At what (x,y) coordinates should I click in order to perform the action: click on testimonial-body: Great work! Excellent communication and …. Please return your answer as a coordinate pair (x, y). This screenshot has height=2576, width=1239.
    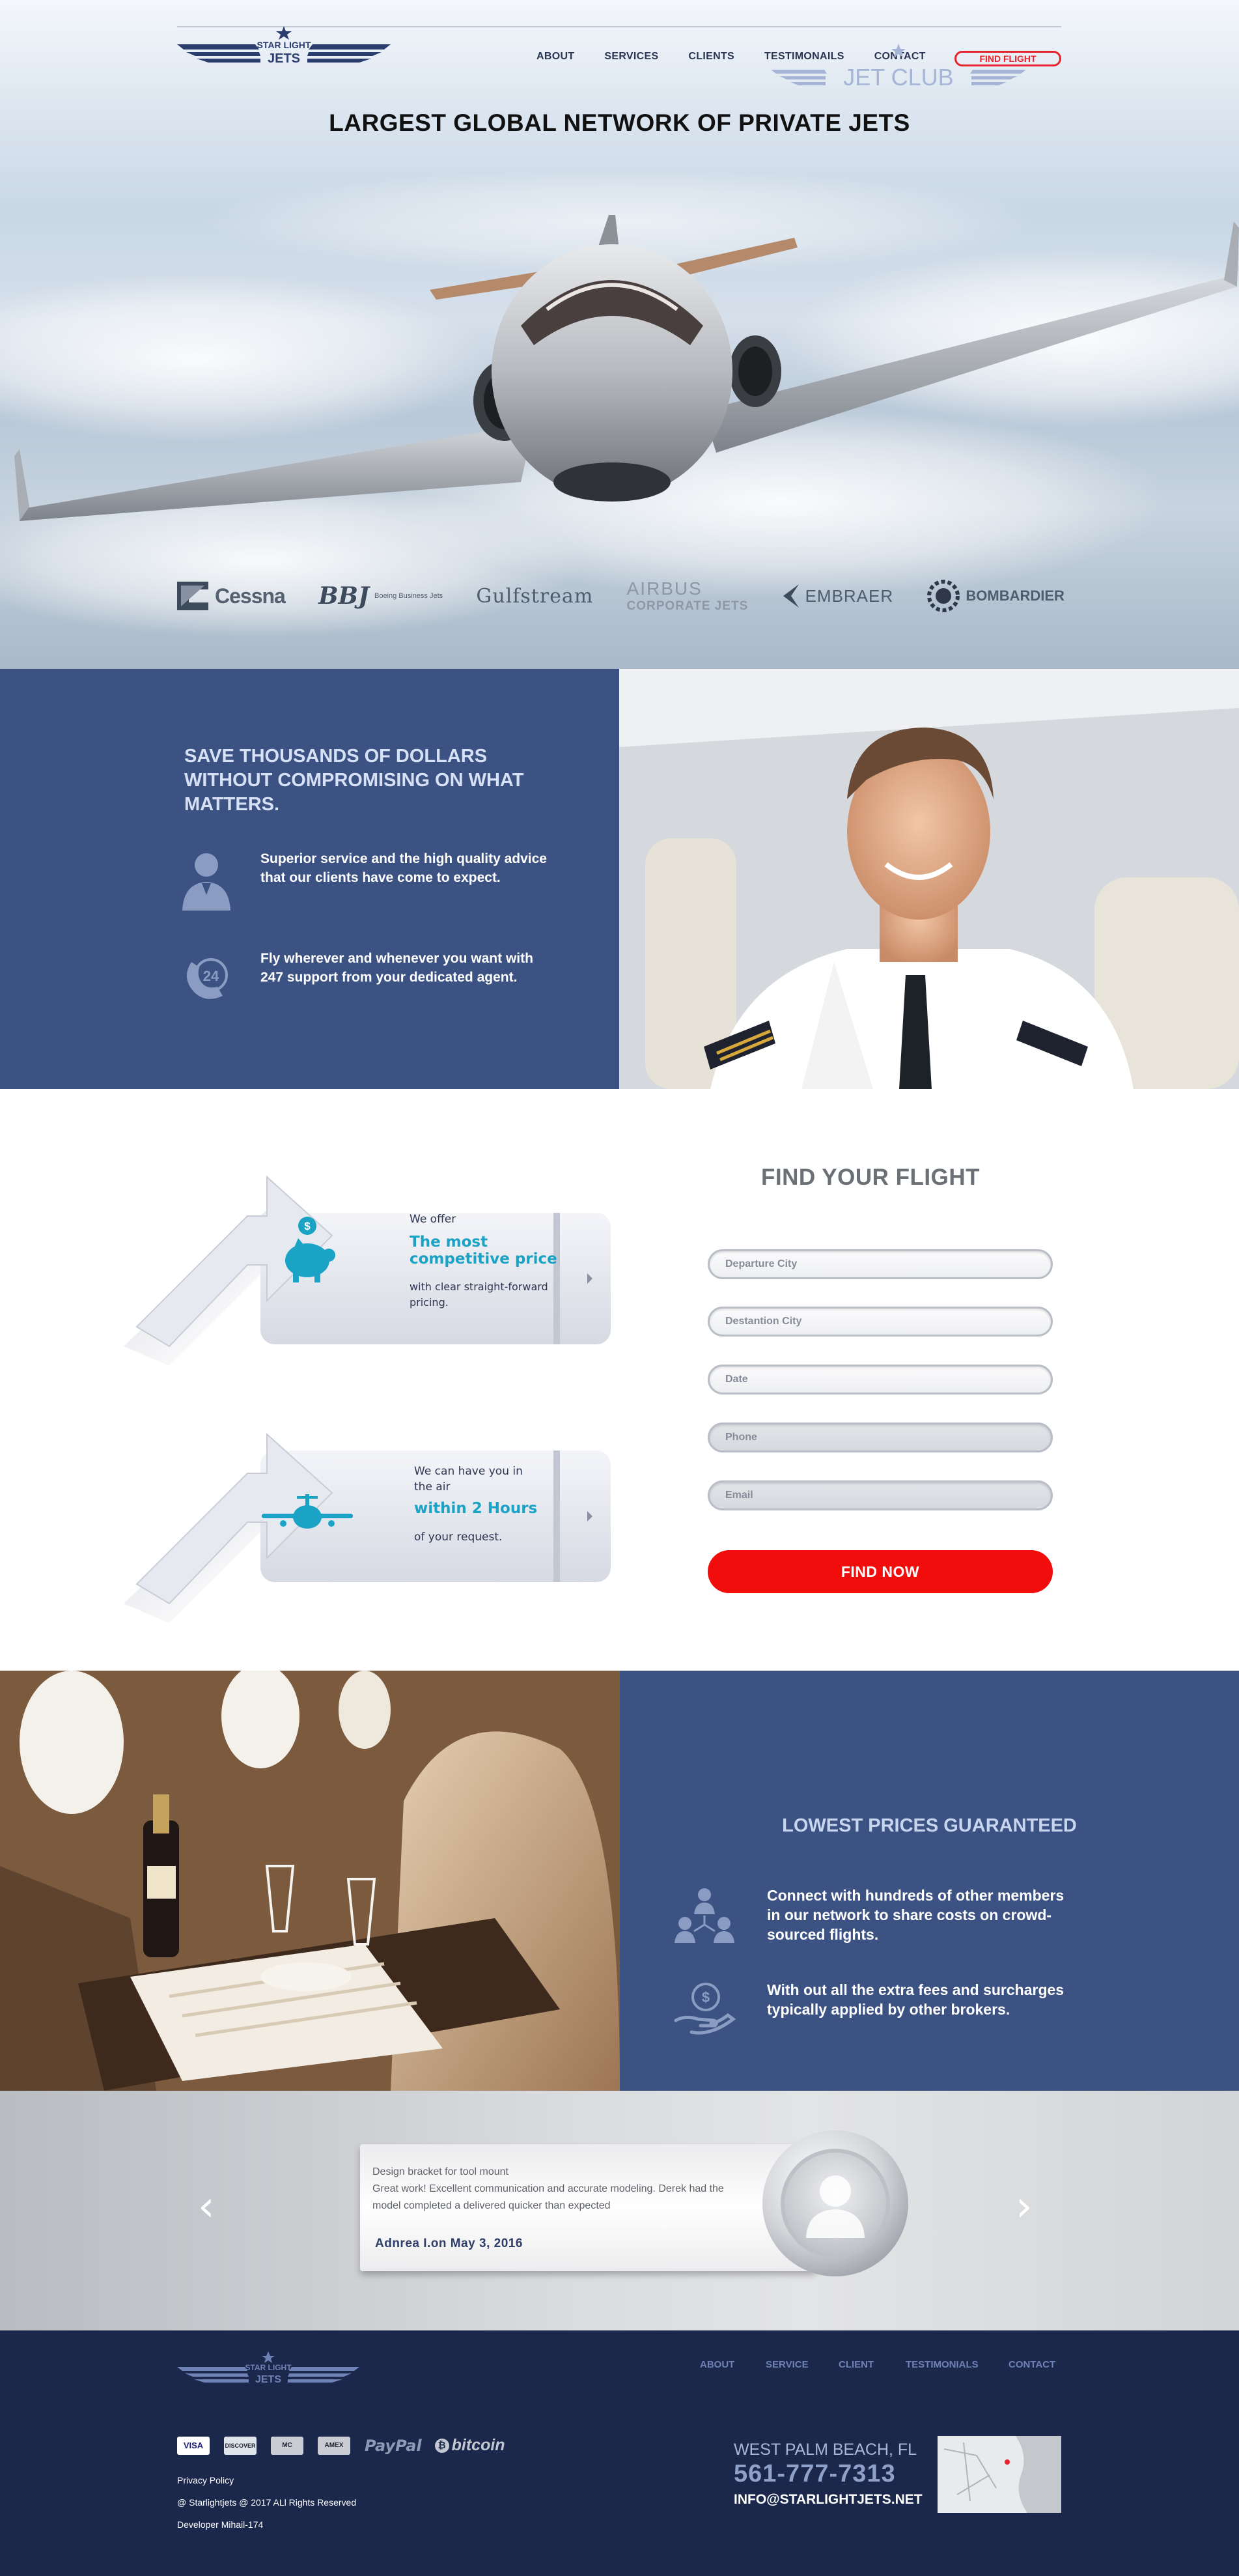
    Looking at the image, I should click on (548, 2197).